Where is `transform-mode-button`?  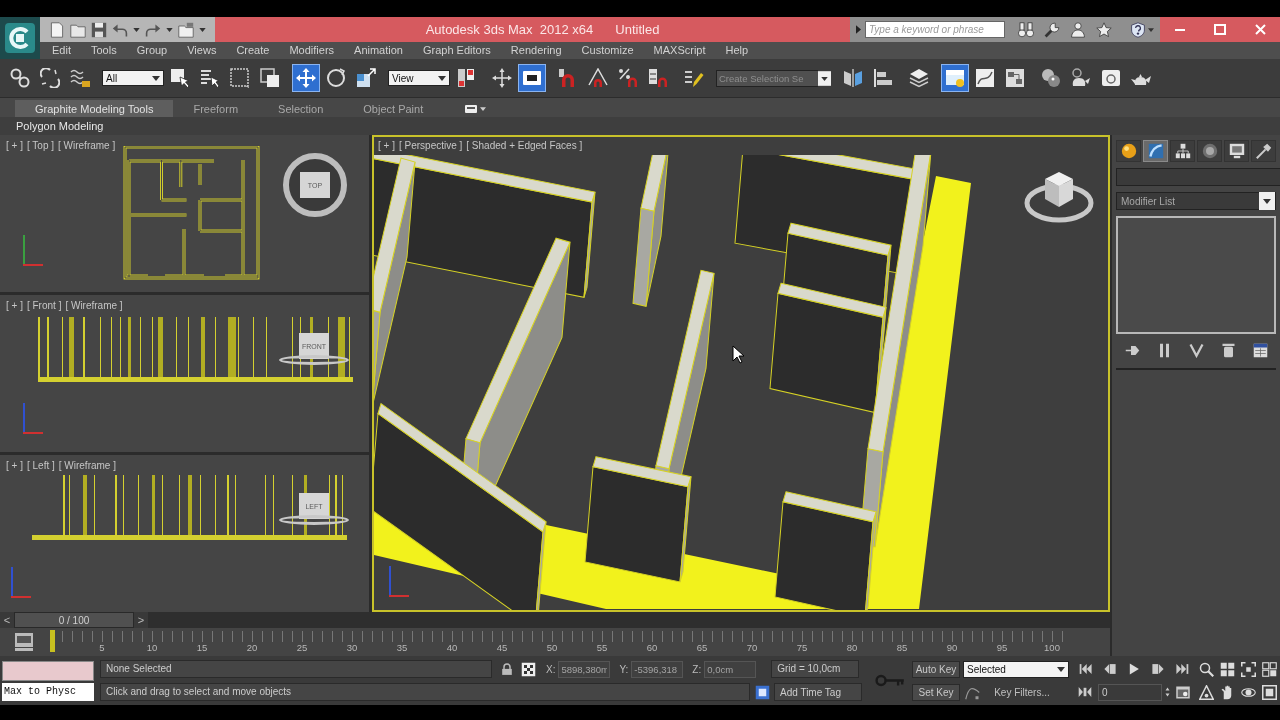 transform-mode-button is located at coordinates (528, 669).